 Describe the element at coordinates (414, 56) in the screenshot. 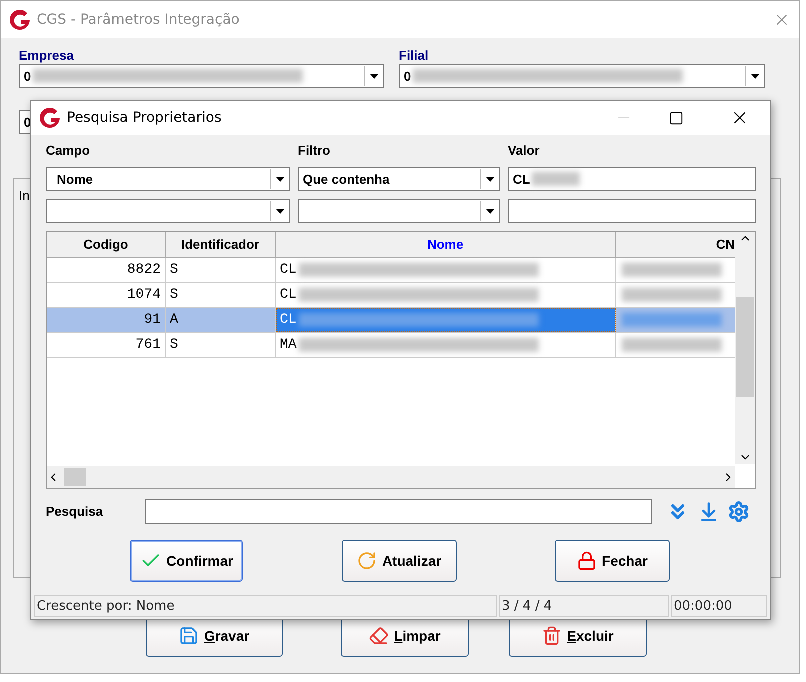

I see `field-label: Filial` at that location.